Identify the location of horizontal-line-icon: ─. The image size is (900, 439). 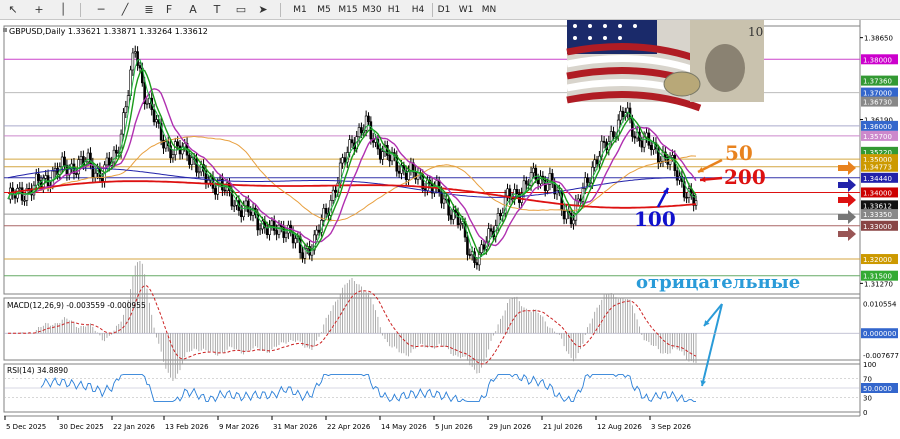
(101, 10).